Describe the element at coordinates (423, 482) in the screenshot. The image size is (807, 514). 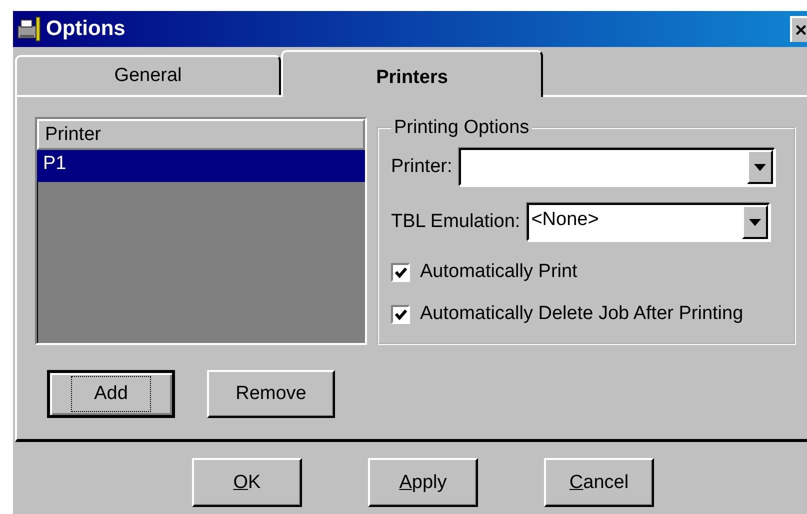
I see `button: Apply` at that location.